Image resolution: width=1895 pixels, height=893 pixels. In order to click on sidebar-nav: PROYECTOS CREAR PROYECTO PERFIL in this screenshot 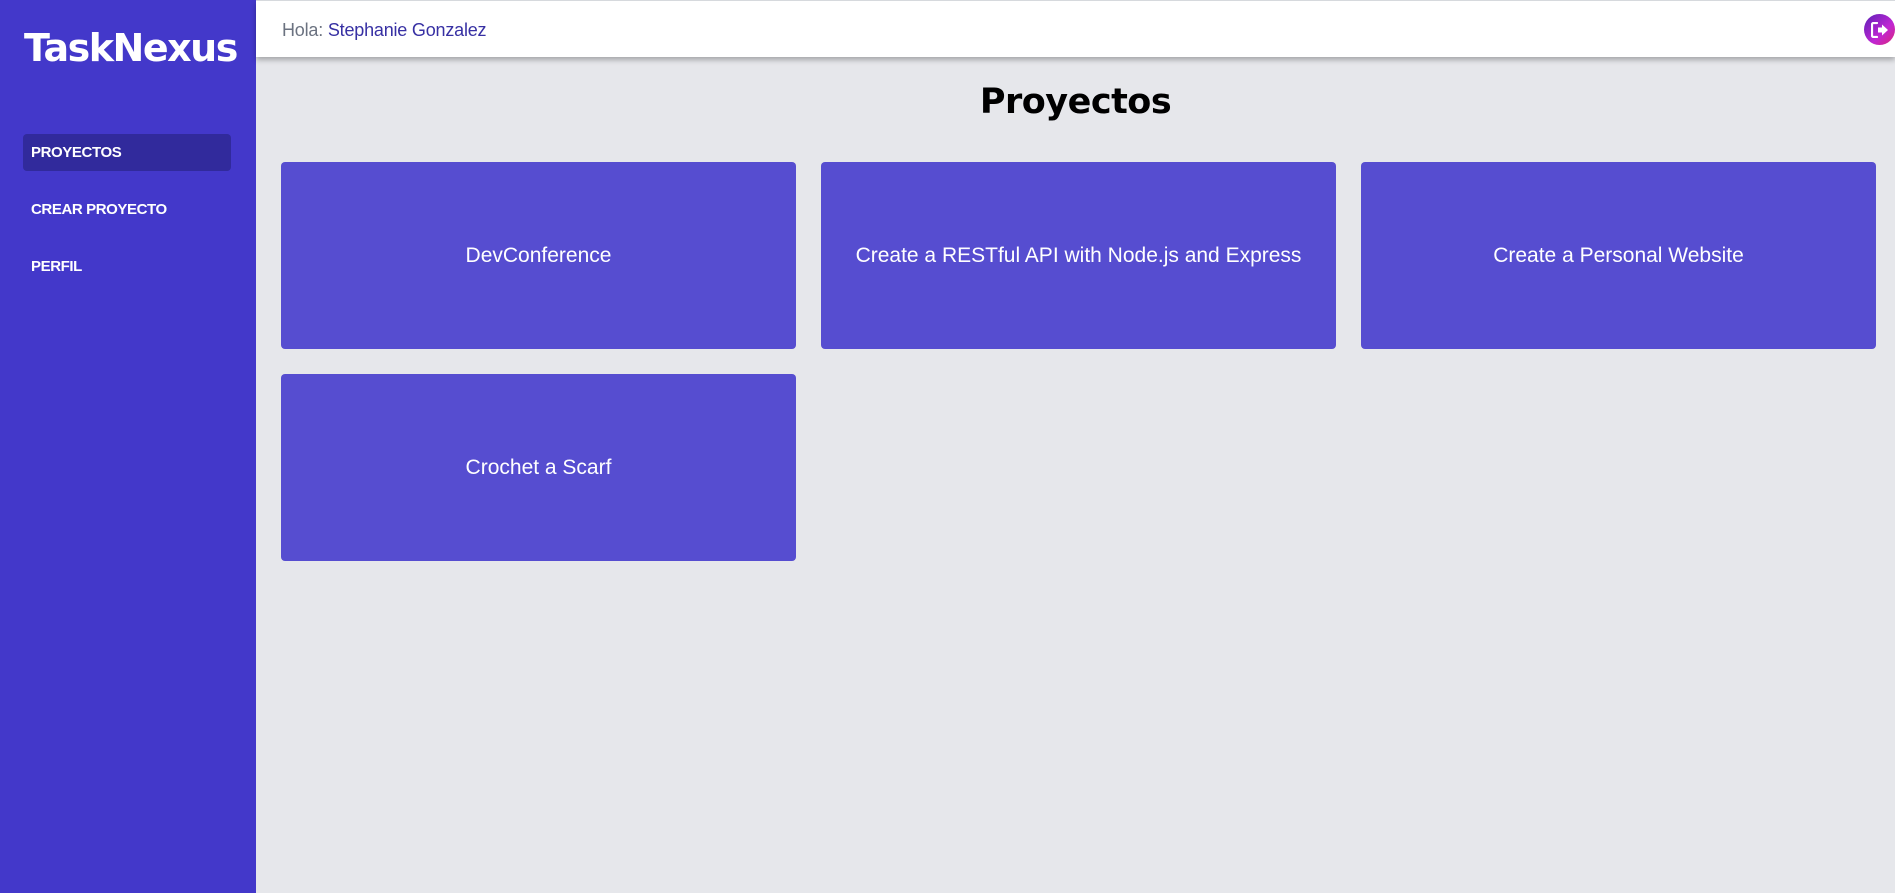, I will do `click(127, 219)`.